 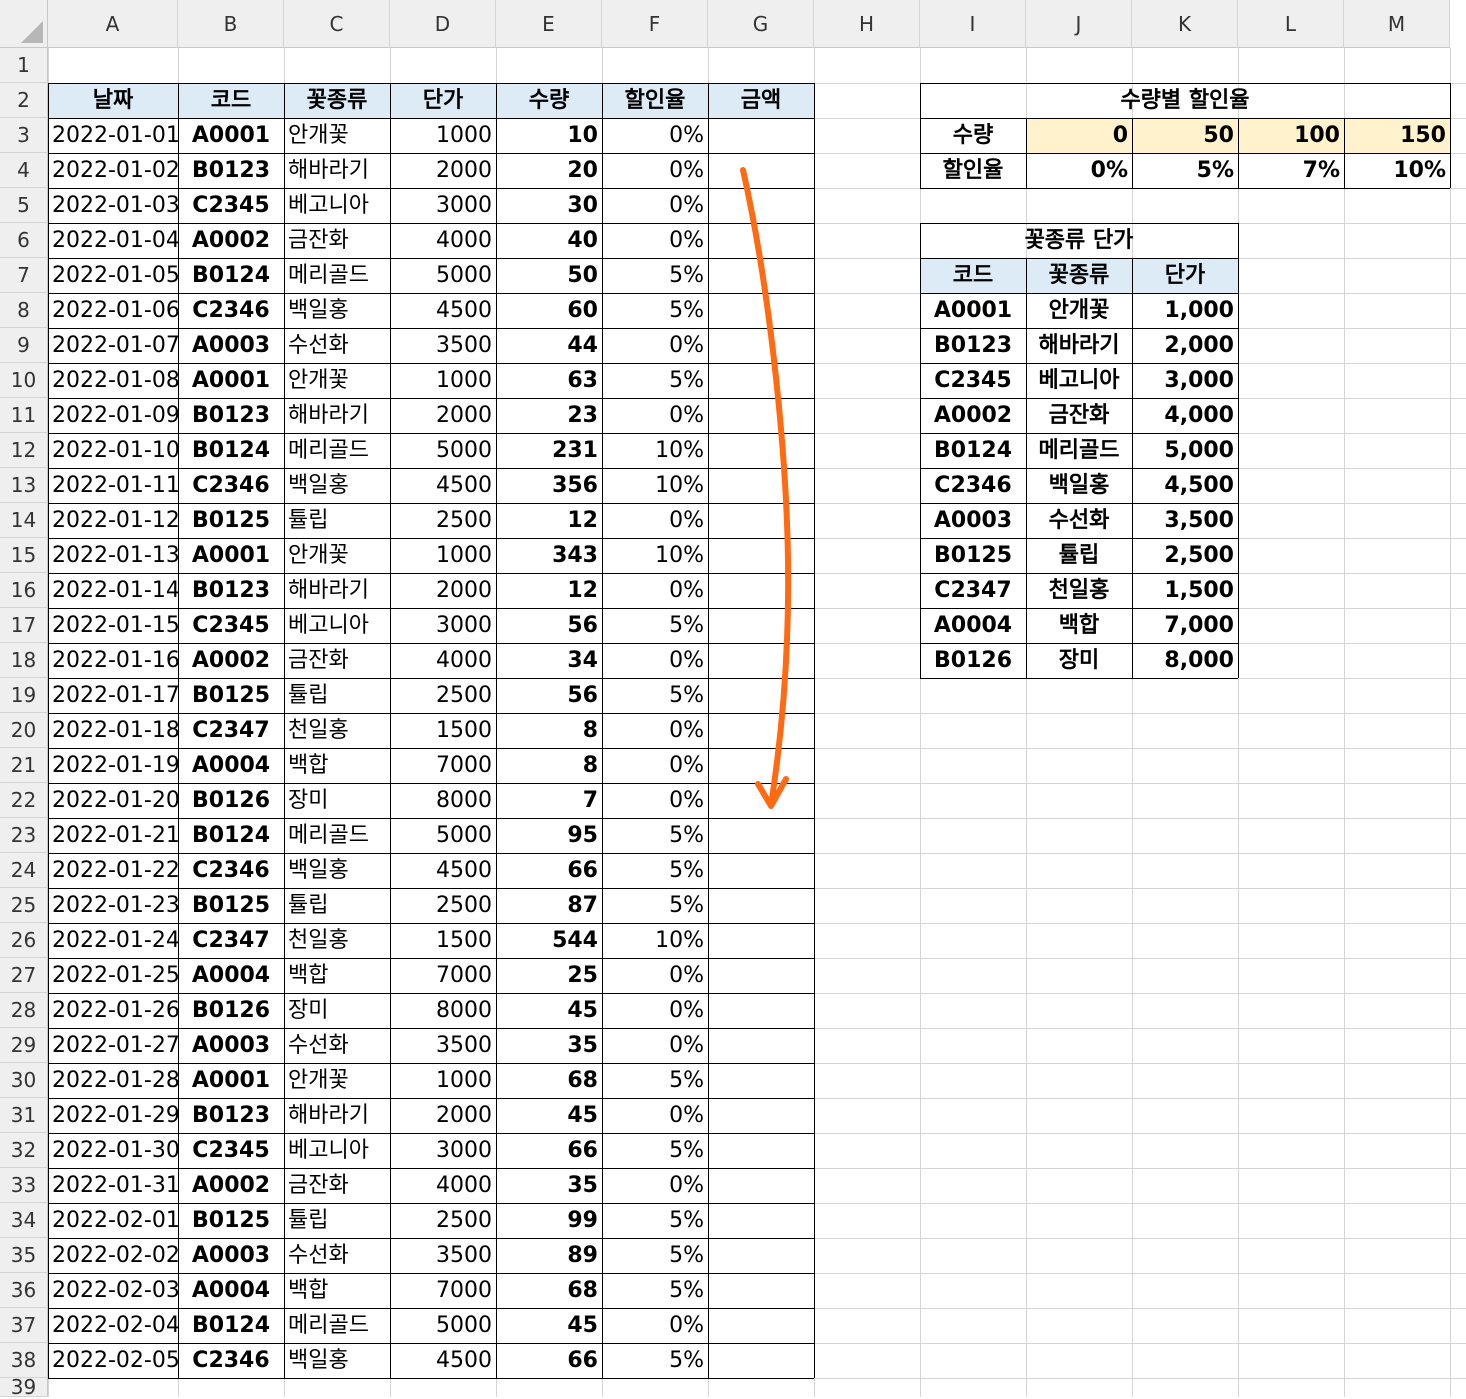 What do you see at coordinates (24, 870) in the screenshot?
I see `row-header: 24` at bounding box center [24, 870].